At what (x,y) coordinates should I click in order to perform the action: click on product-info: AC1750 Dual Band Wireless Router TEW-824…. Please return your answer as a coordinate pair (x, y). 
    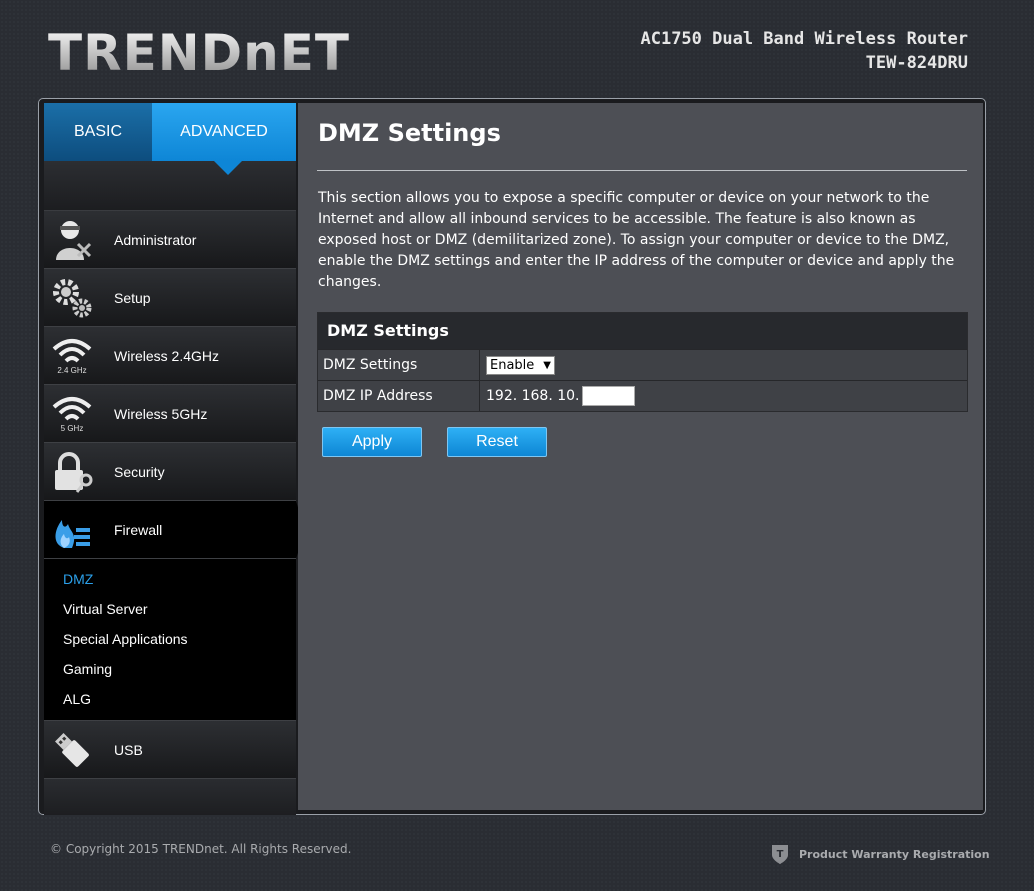
    Looking at the image, I should click on (804, 51).